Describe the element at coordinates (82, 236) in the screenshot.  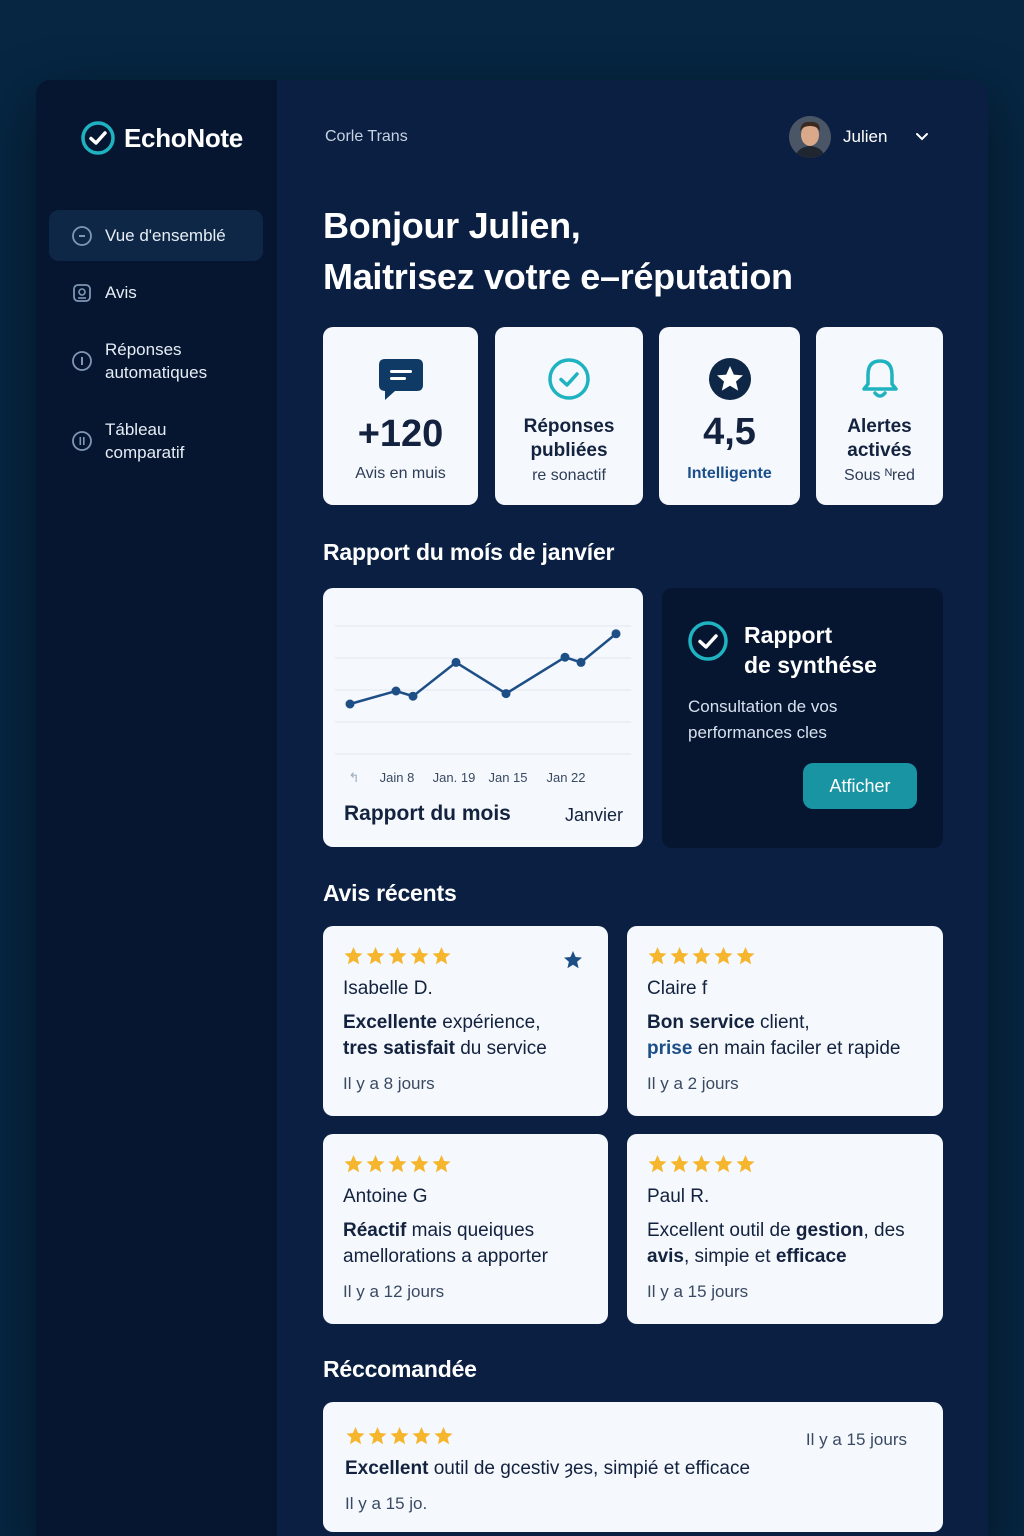
I see `overview-icon` at that location.